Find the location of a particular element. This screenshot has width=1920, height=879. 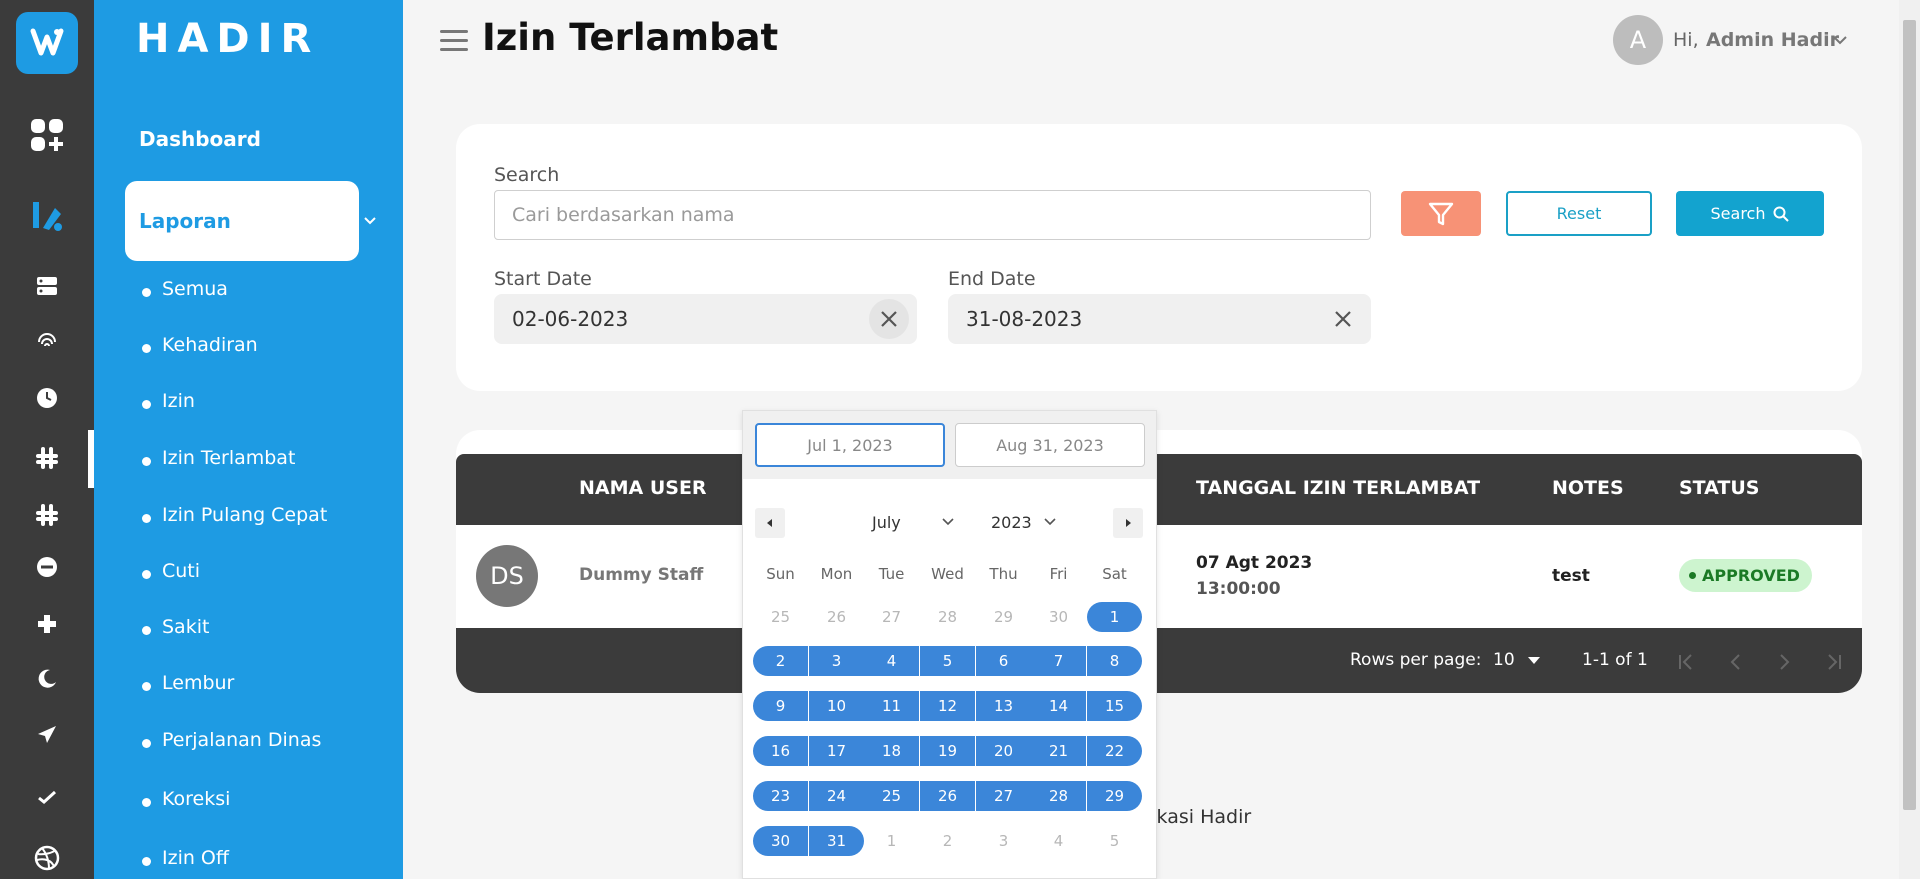

prev-page-icon is located at coordinates (1736, 662).